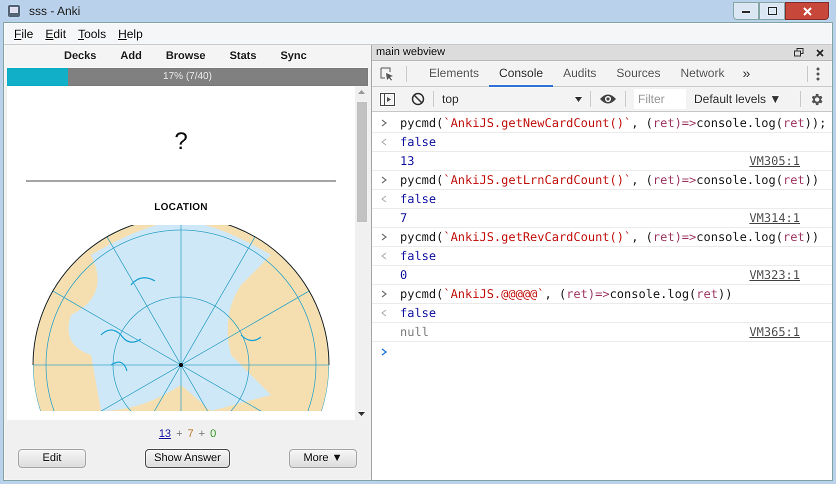 The image size is (836, 484). I want to click on progress-label: 17% (7/40), so click(187, 77).